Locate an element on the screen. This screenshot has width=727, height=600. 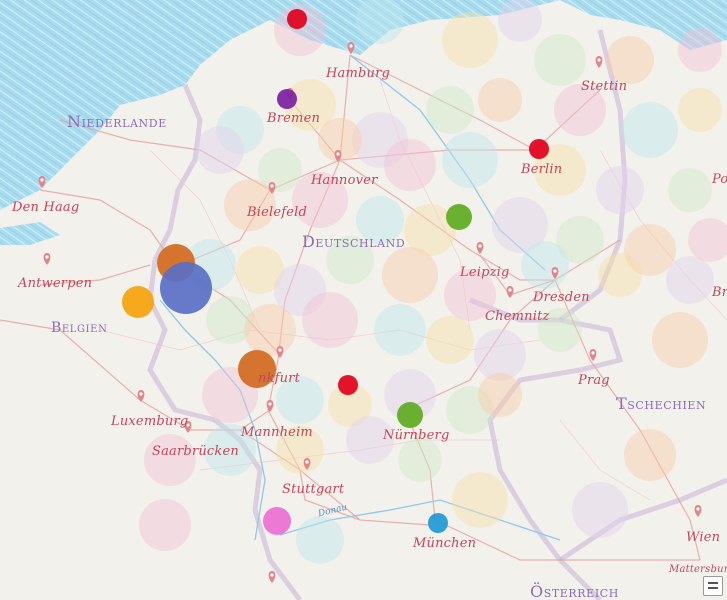
city-label-mattersburg: Mattersburg is located at coordinates (698, 569).